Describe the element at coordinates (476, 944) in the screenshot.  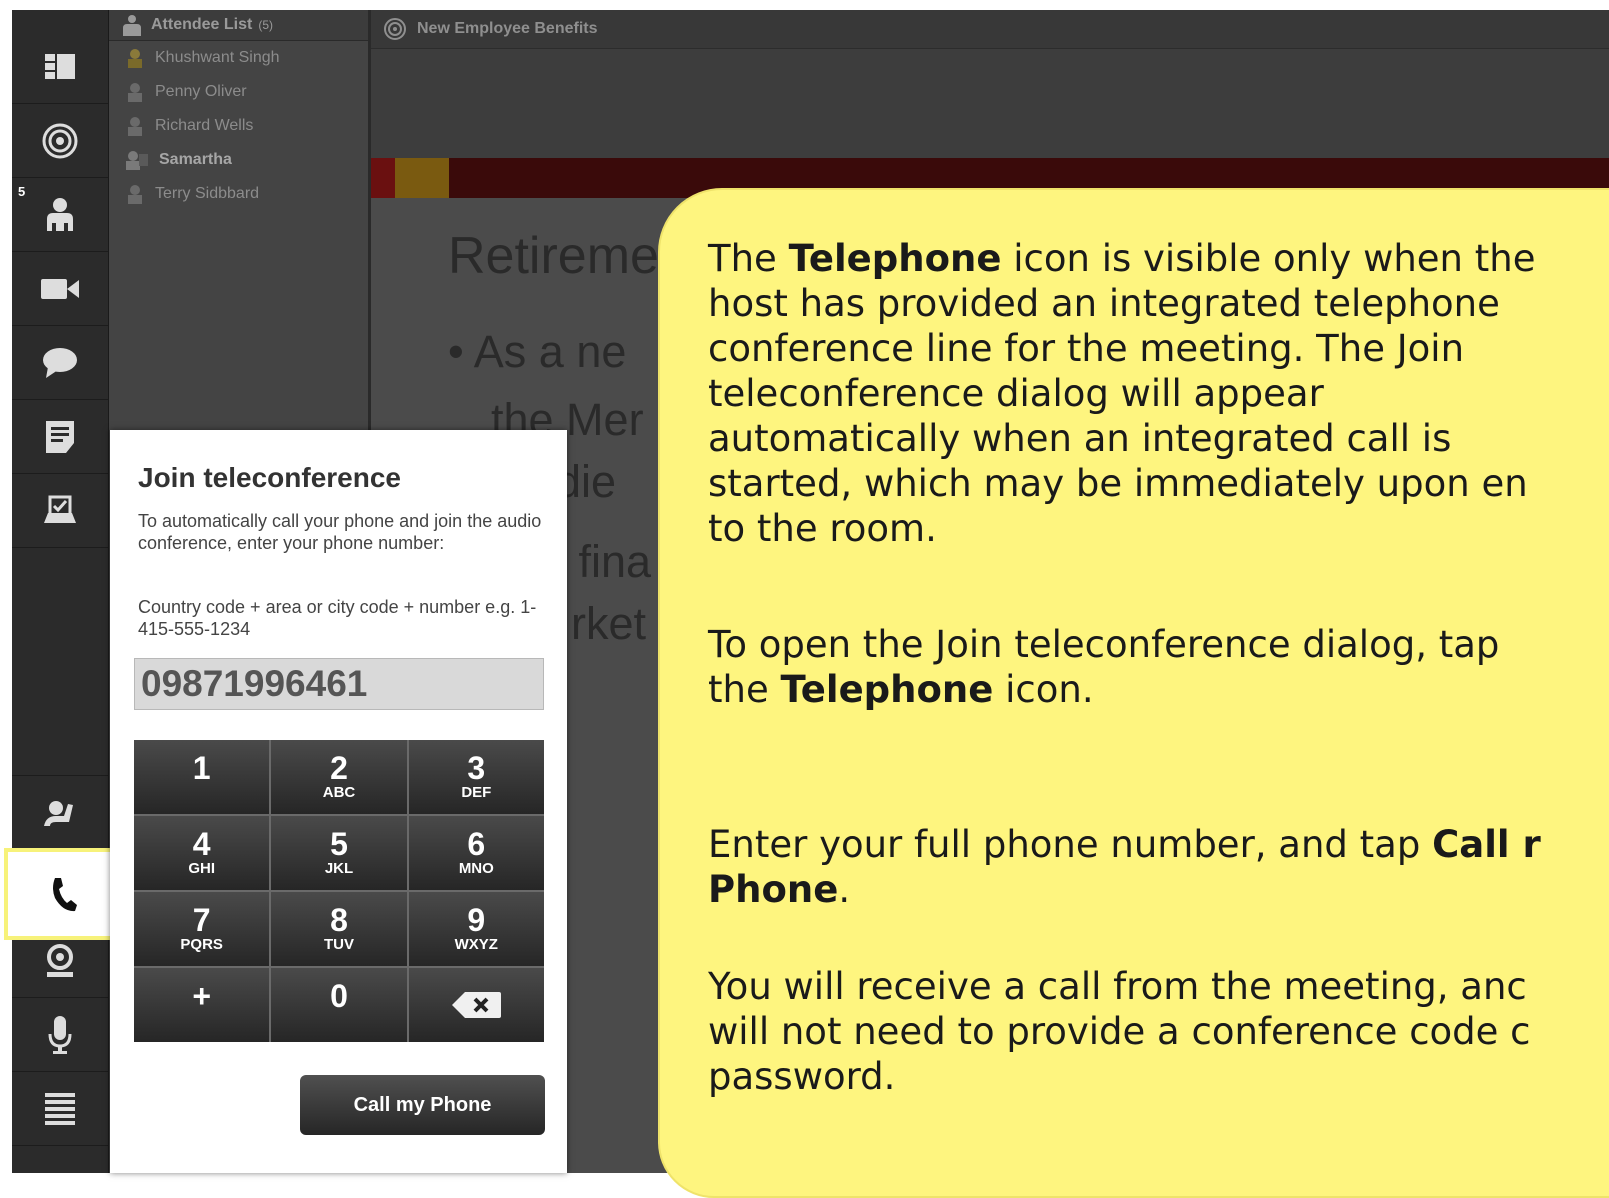
I see `key-letters: WXYZ` at that location.